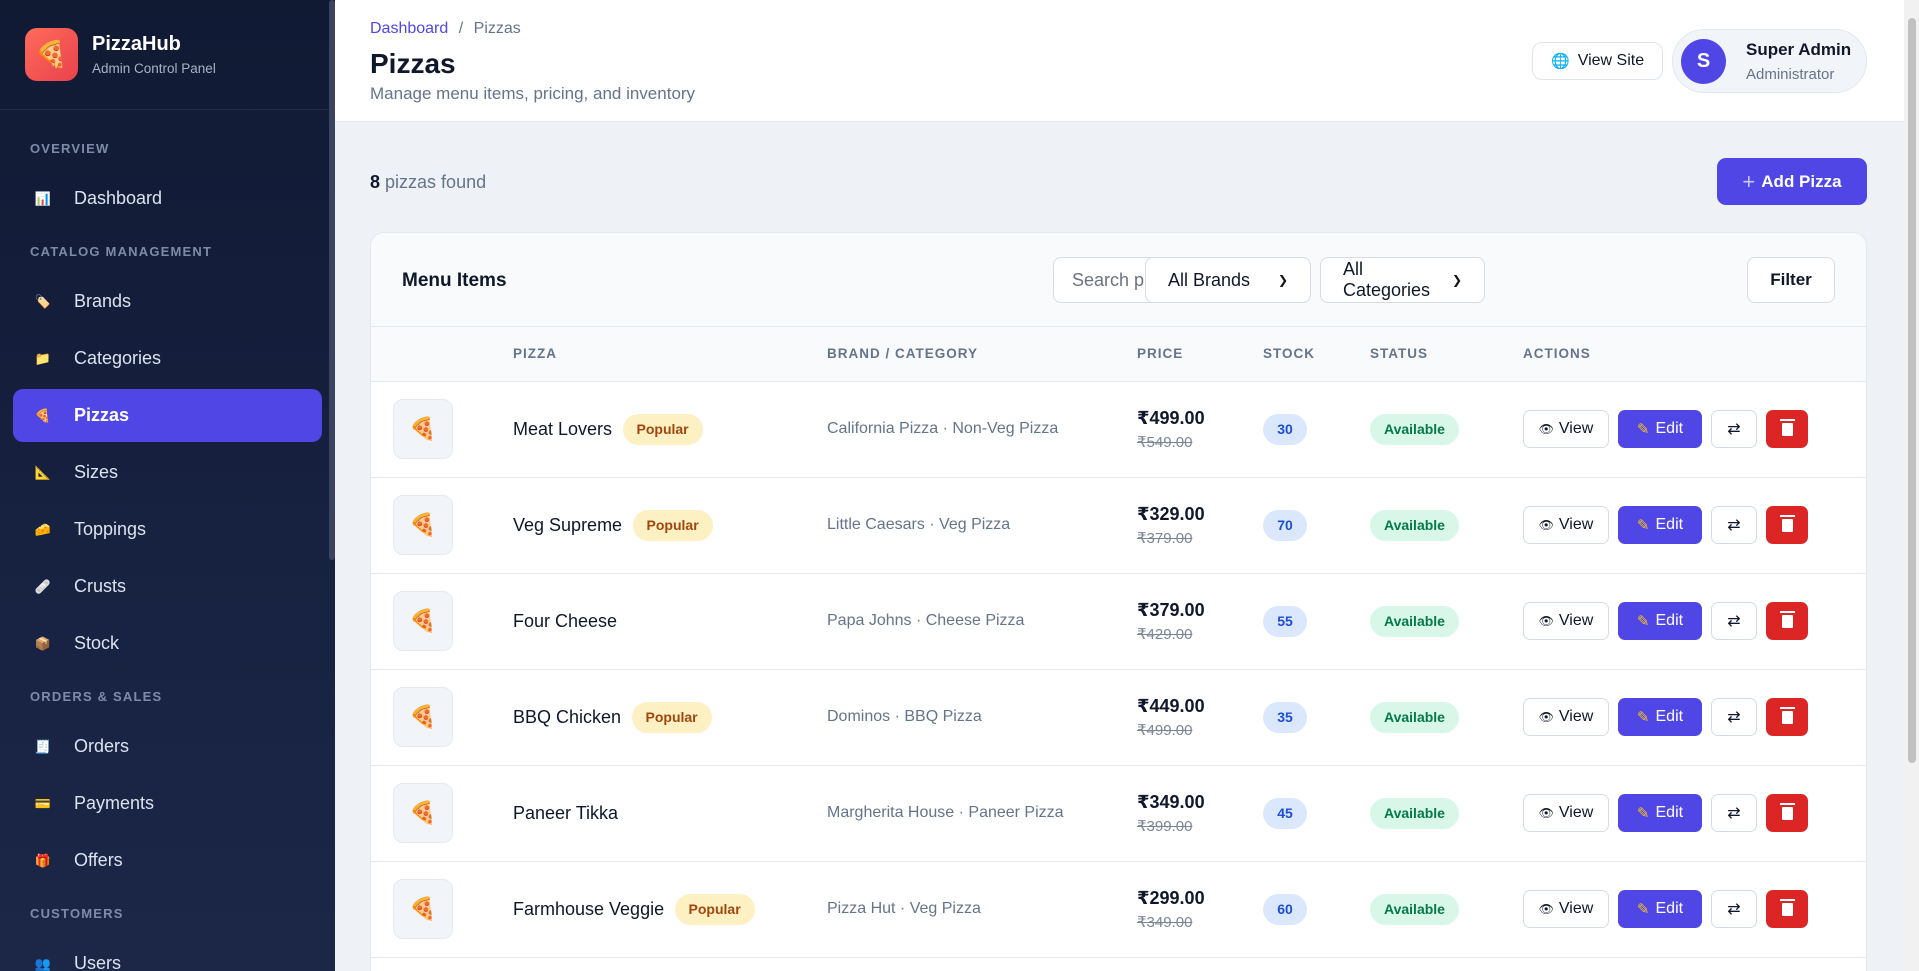 Image resolution: width=1919 pixels, height=971 pixels. I want to click on app-subtitle: Admin Control Panel, so click(154, 68).